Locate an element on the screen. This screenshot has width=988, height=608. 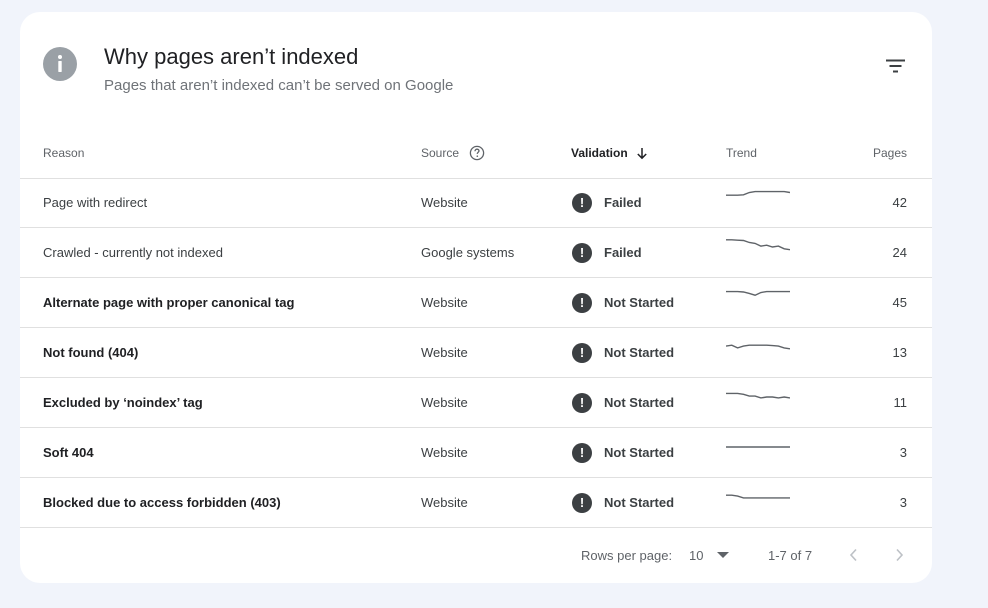
previous-page-button is located at coordinates (854, 555).